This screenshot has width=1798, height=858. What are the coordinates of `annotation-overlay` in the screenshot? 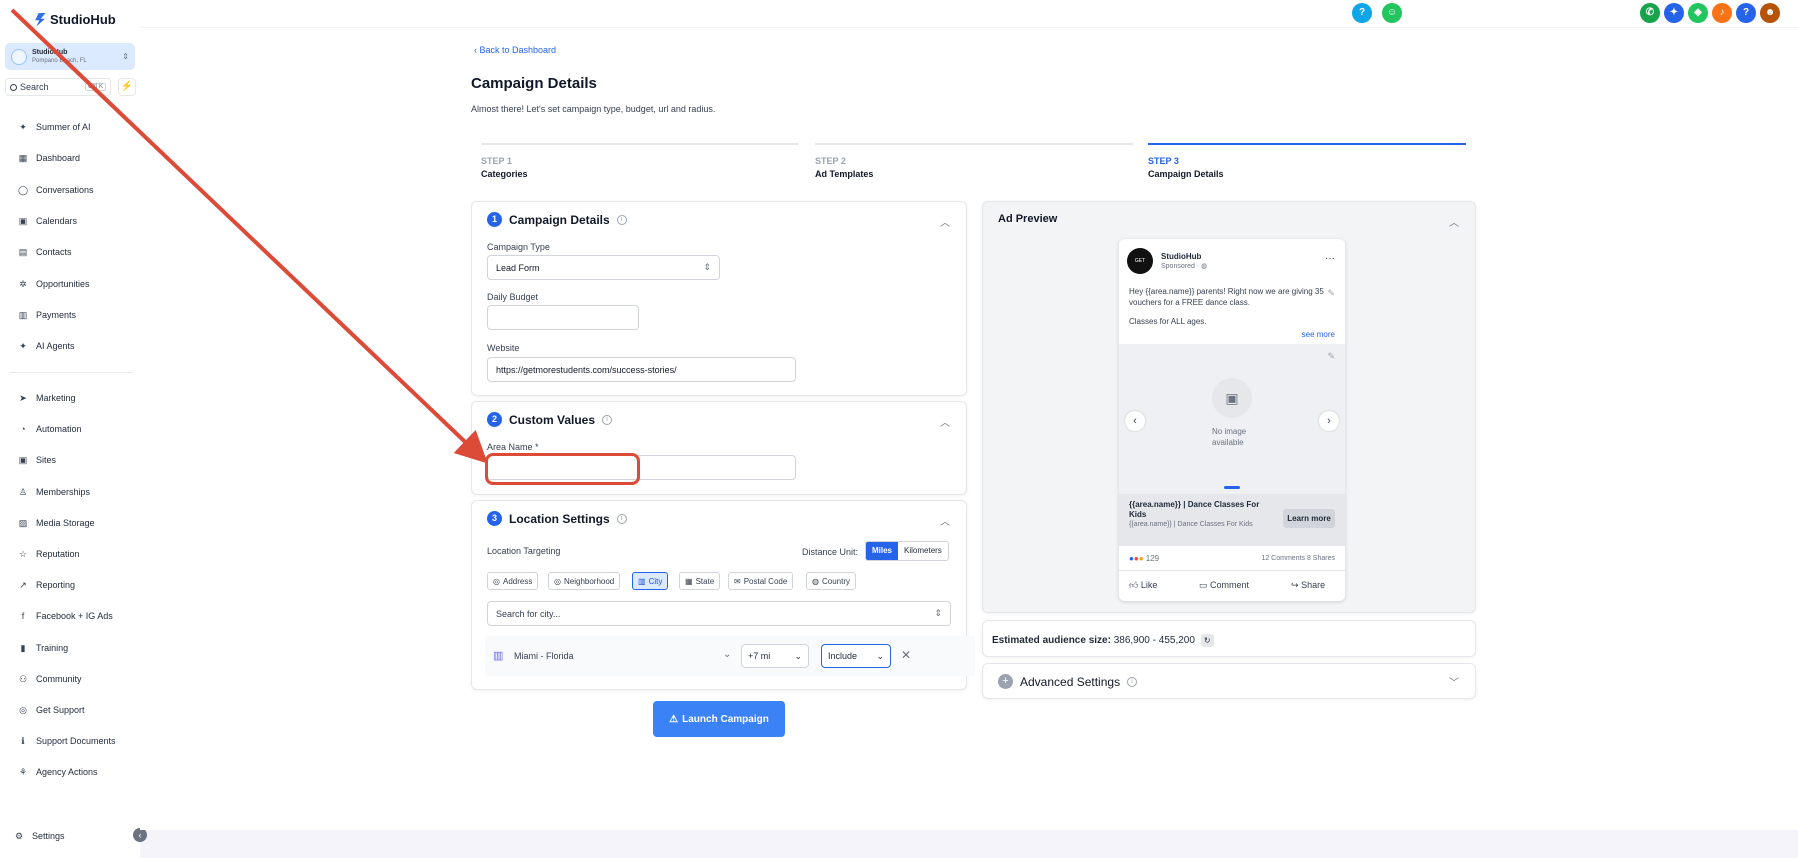 It's located at (249, 236).